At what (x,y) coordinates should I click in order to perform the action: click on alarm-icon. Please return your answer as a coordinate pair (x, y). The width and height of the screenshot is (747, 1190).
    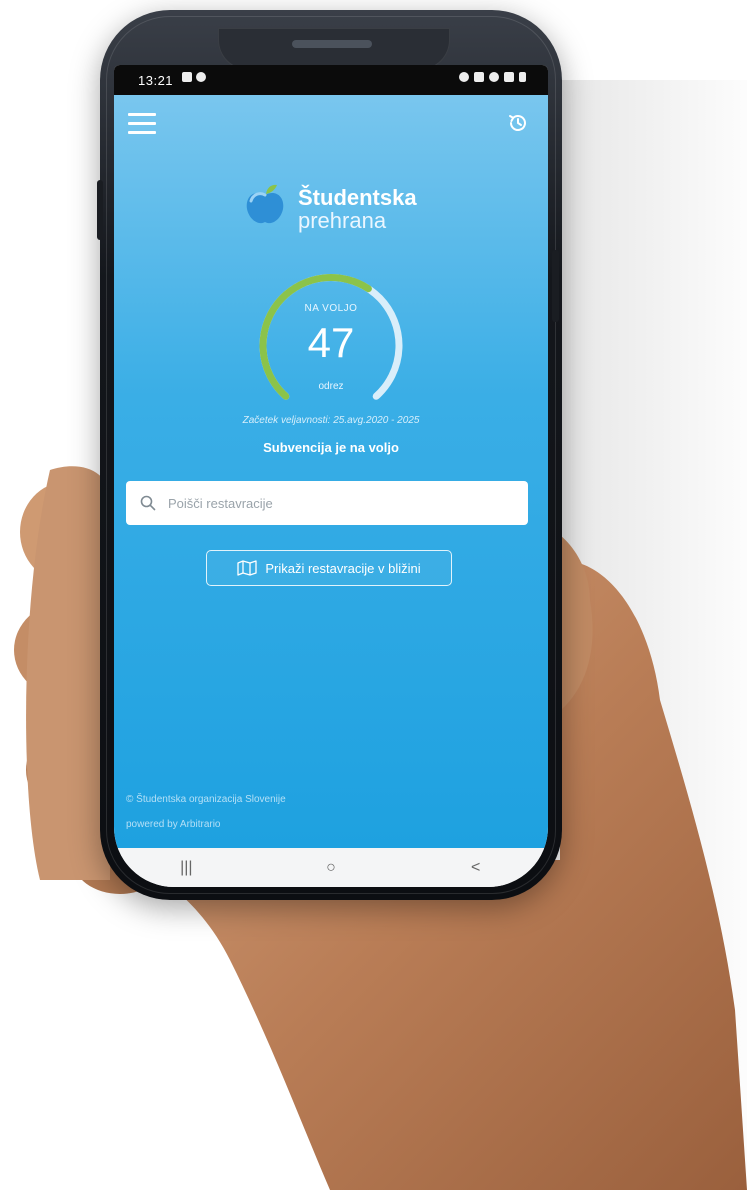
    Looking at the image, I should click on (464, 77).